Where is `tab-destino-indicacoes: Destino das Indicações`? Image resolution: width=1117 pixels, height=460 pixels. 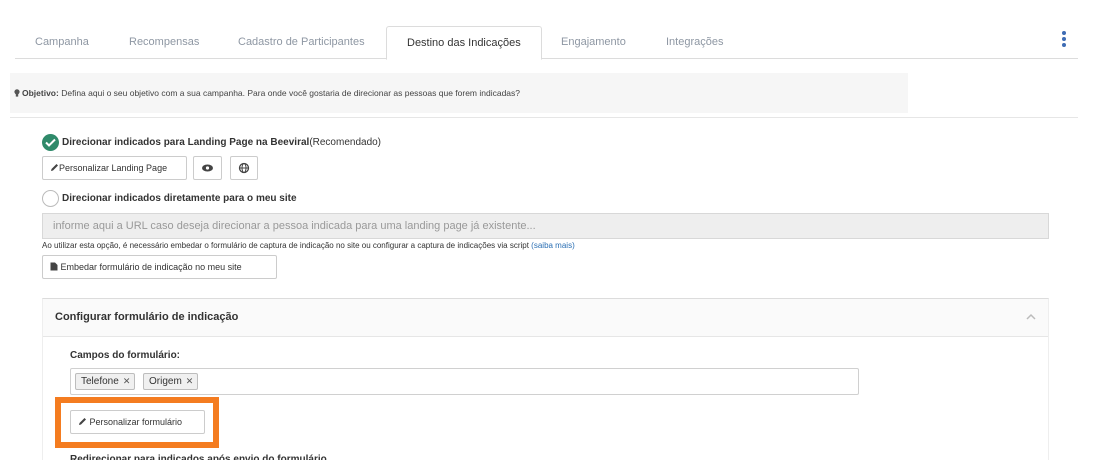 tab-destino-indicacoes: Destino das Indicações is located at coordinates (464, 43).